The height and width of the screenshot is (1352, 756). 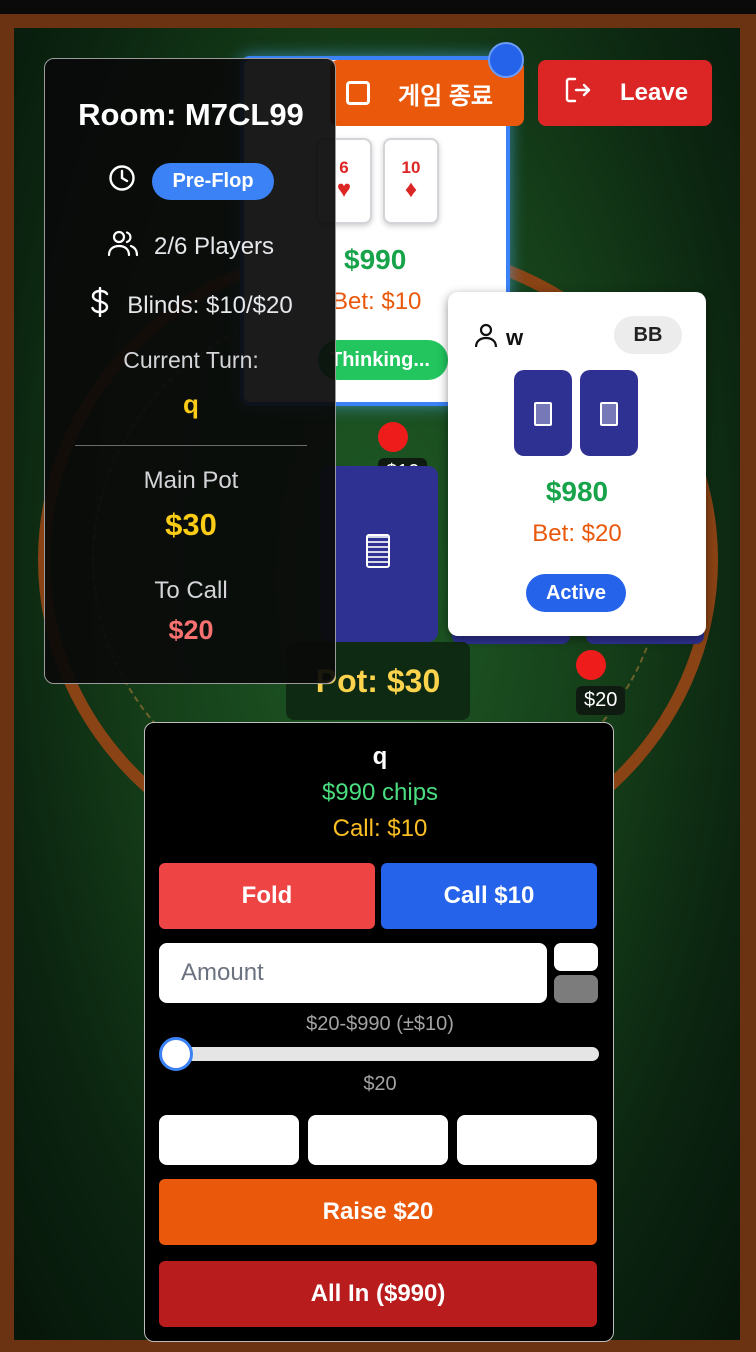 I want to click on player-q-chips: $990, so click(x=375, y=259).